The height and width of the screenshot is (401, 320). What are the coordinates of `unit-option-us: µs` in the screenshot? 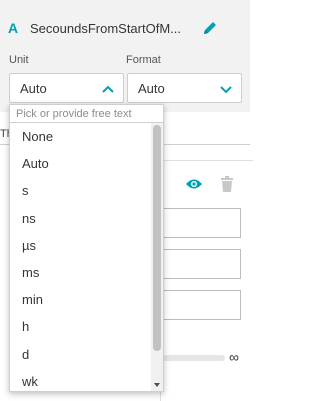 It's located at (80, 245).